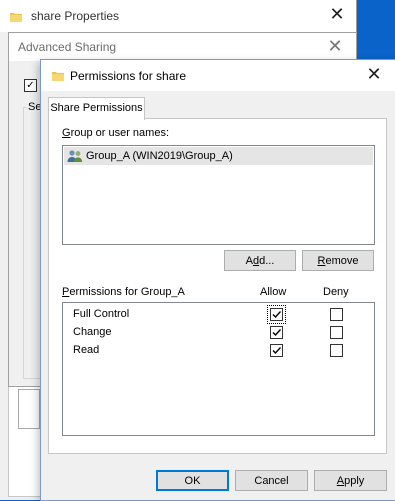 This screenshot has width=395, height=501. What do you see at coordinates (159, 156) in the screenshot?
I see `group-name: Group_A (WIN2019\Group_A)` at bounding box center [159, 156].